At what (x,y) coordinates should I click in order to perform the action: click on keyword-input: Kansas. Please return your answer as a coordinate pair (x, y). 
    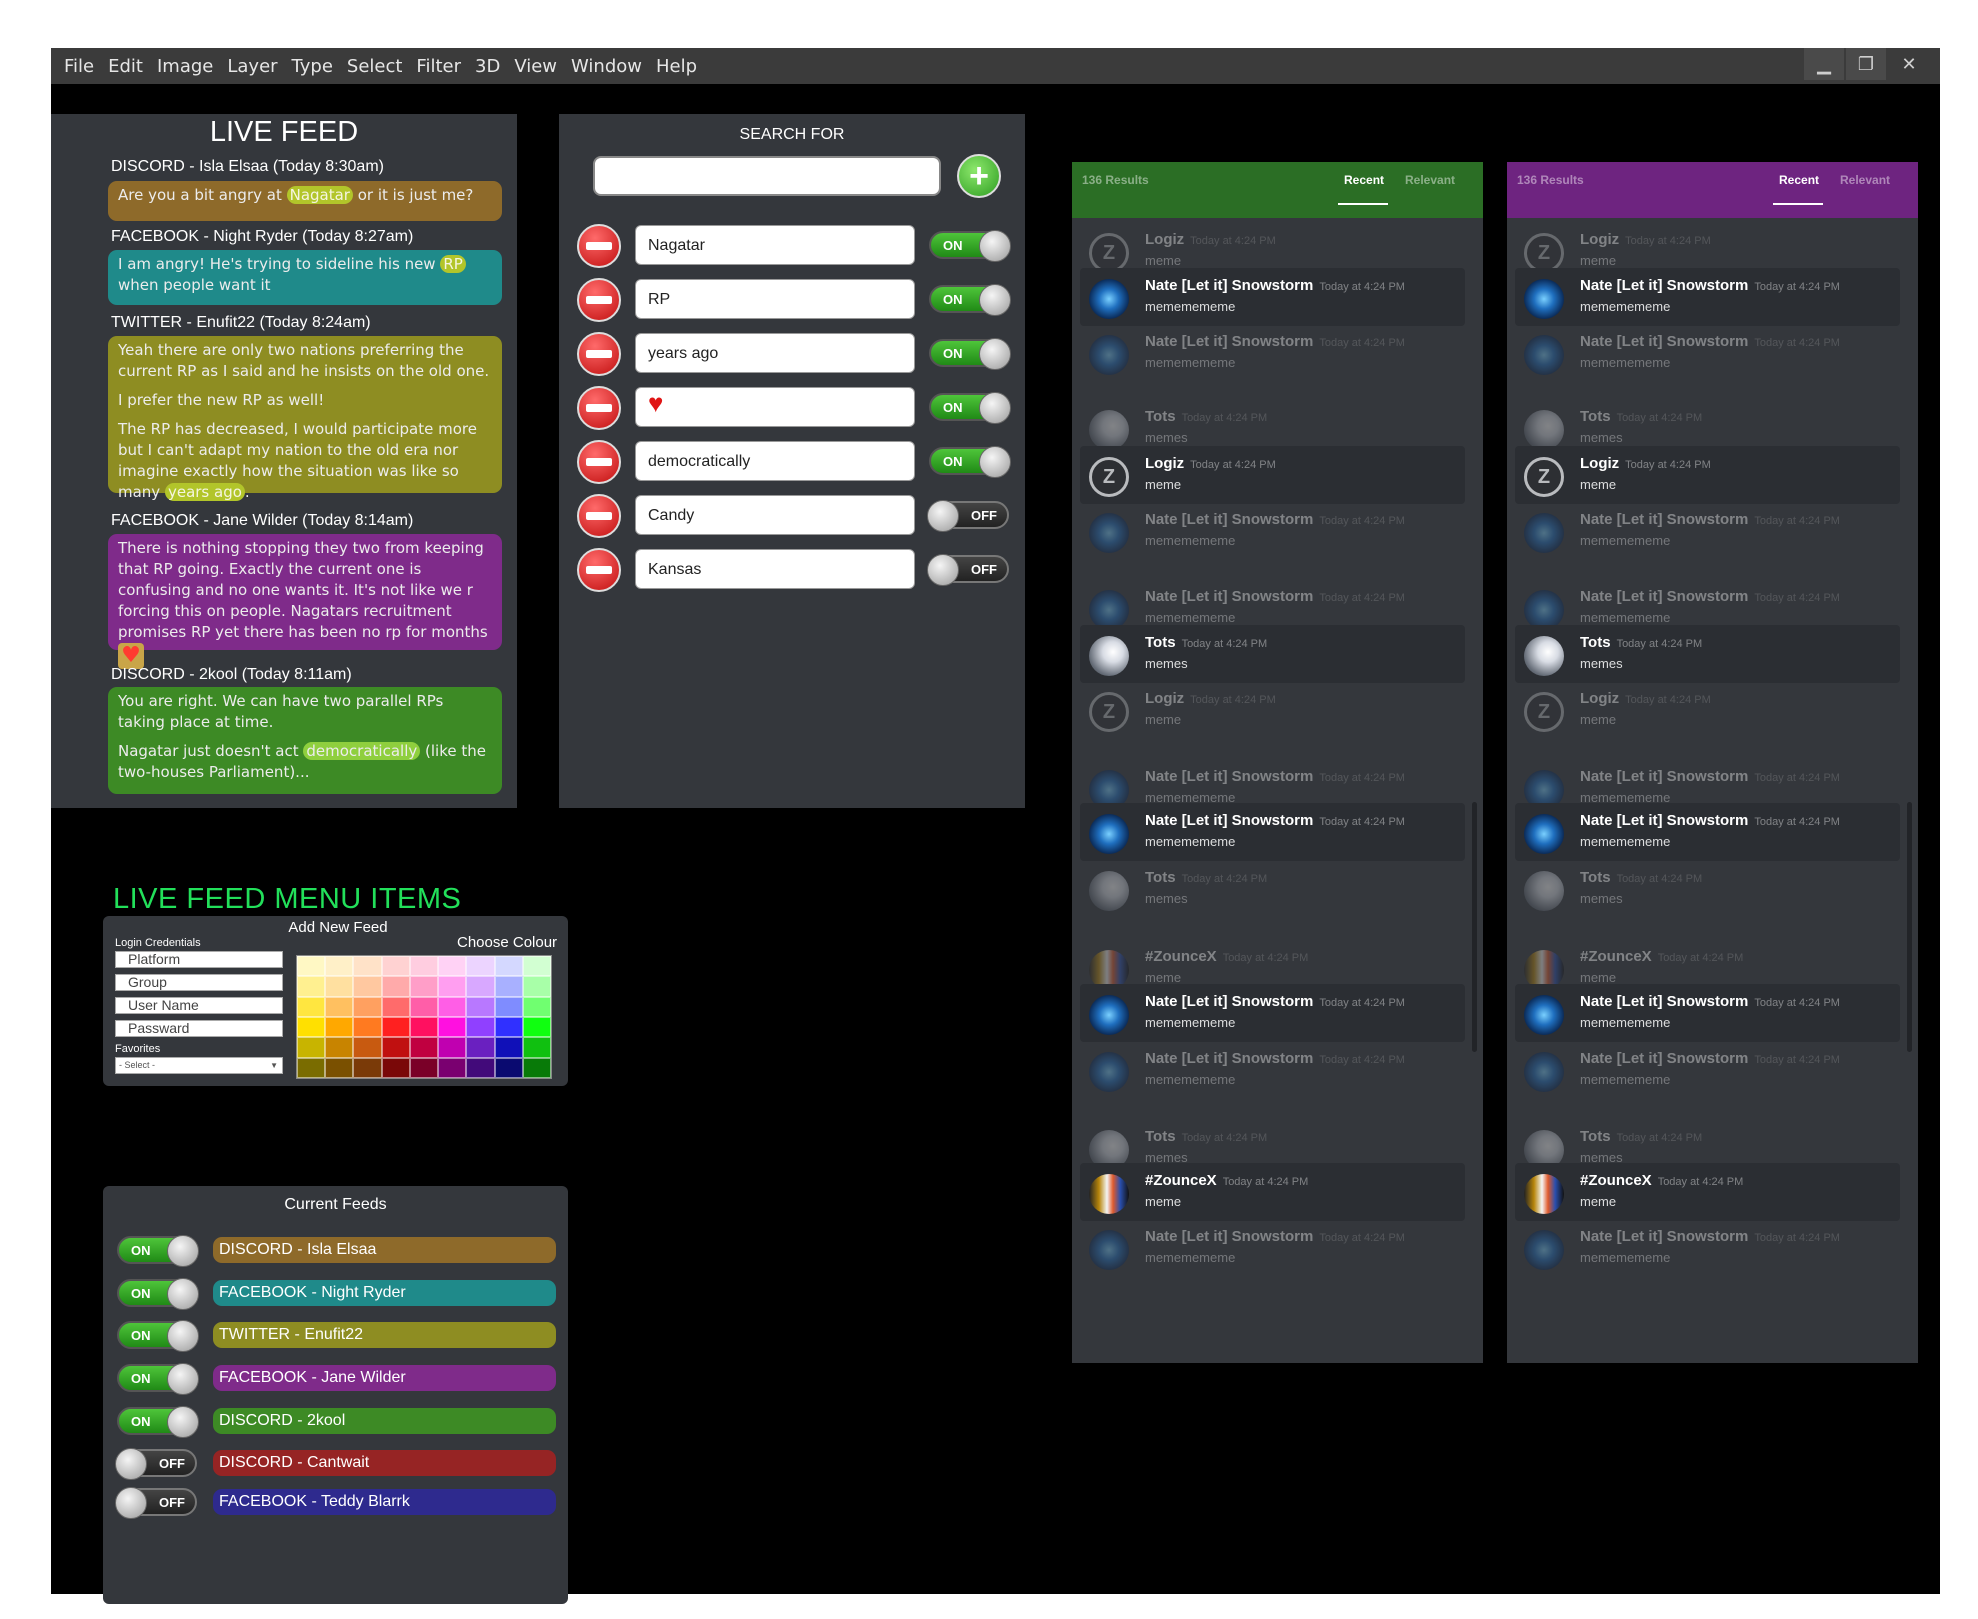
    Looking at the image, I should click on (775, 569).